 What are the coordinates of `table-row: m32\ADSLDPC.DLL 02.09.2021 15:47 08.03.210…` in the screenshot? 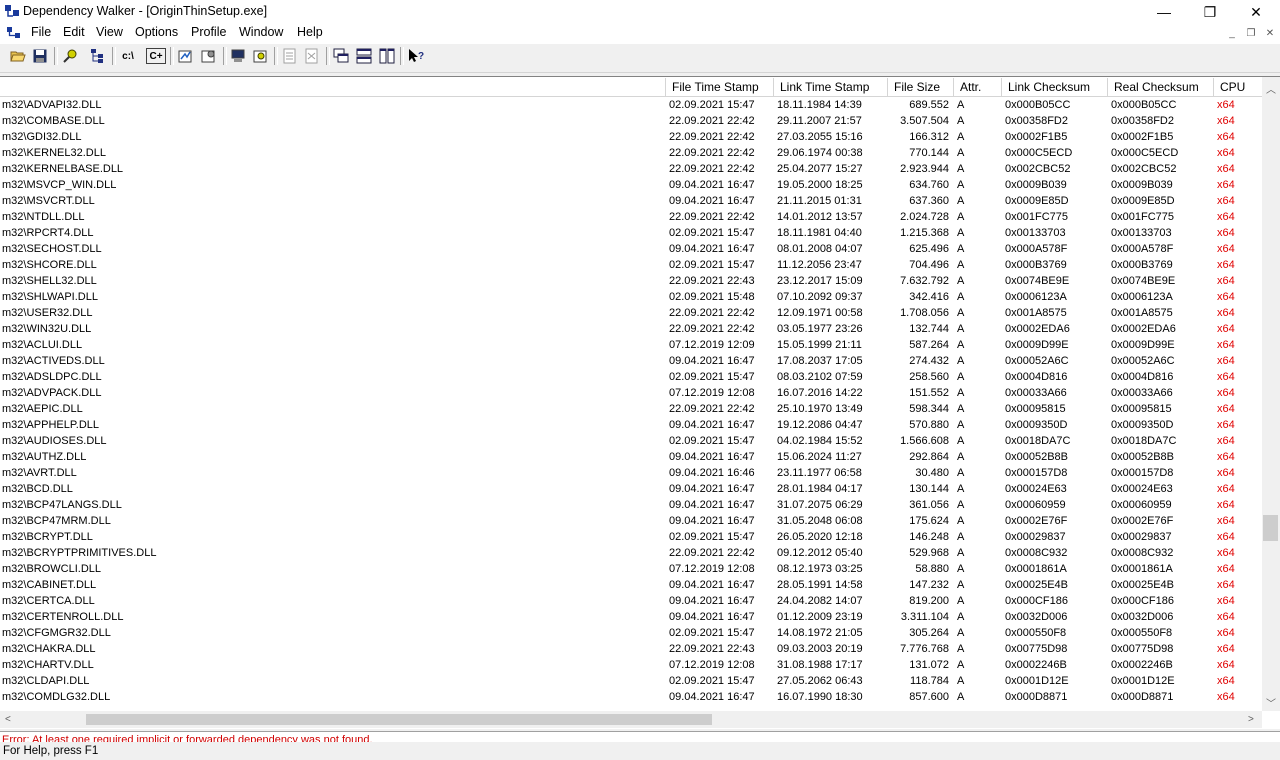 It's located at (631, 377).